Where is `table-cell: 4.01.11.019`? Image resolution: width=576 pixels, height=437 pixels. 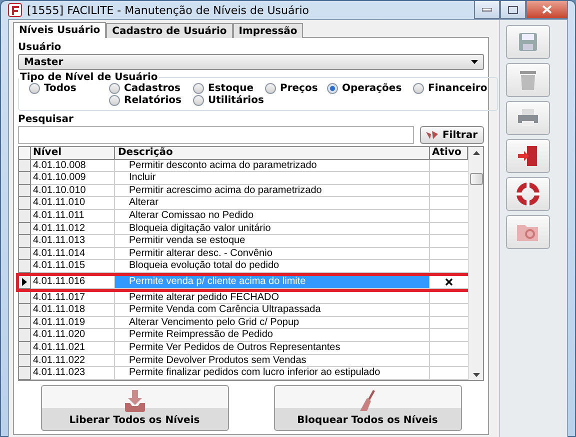
table-cell: 4.01.11.019 is located at coordinates (73, 323).